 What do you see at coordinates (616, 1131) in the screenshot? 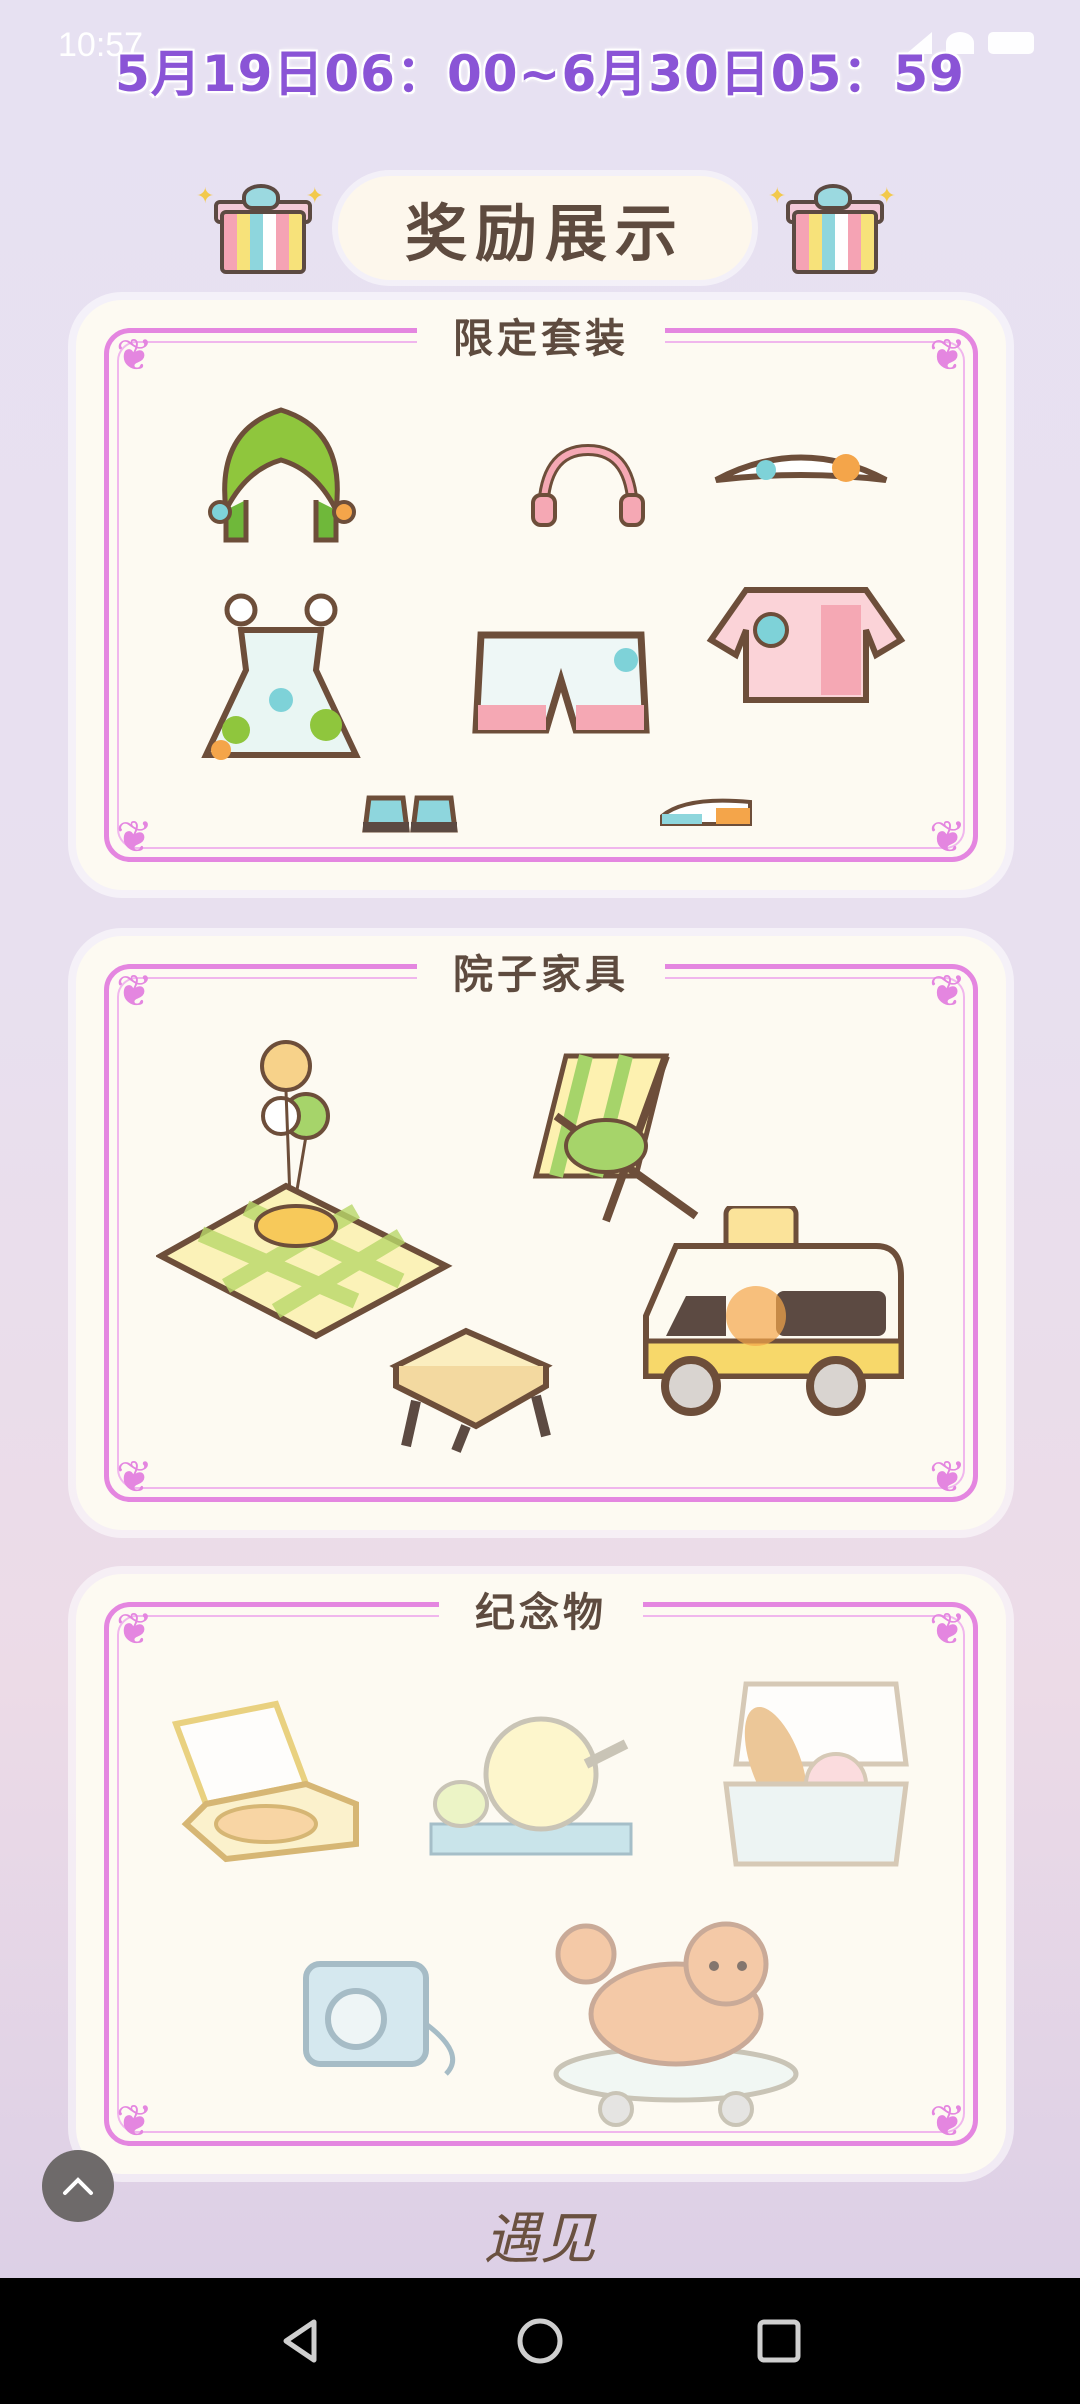
I see `beach-chair-item-icon` at bounding box center [616, 1131].